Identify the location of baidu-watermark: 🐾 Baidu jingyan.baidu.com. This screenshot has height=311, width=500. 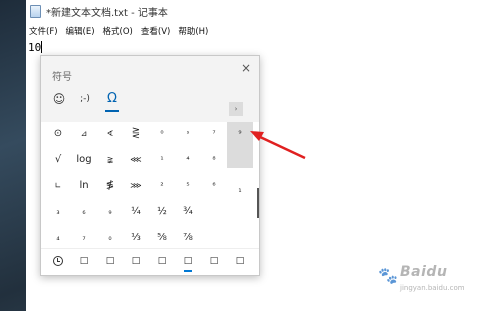
(432, 282).